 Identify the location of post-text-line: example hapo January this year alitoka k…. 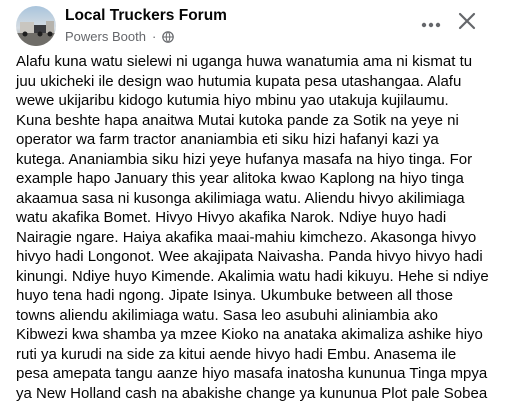
(240, 178).